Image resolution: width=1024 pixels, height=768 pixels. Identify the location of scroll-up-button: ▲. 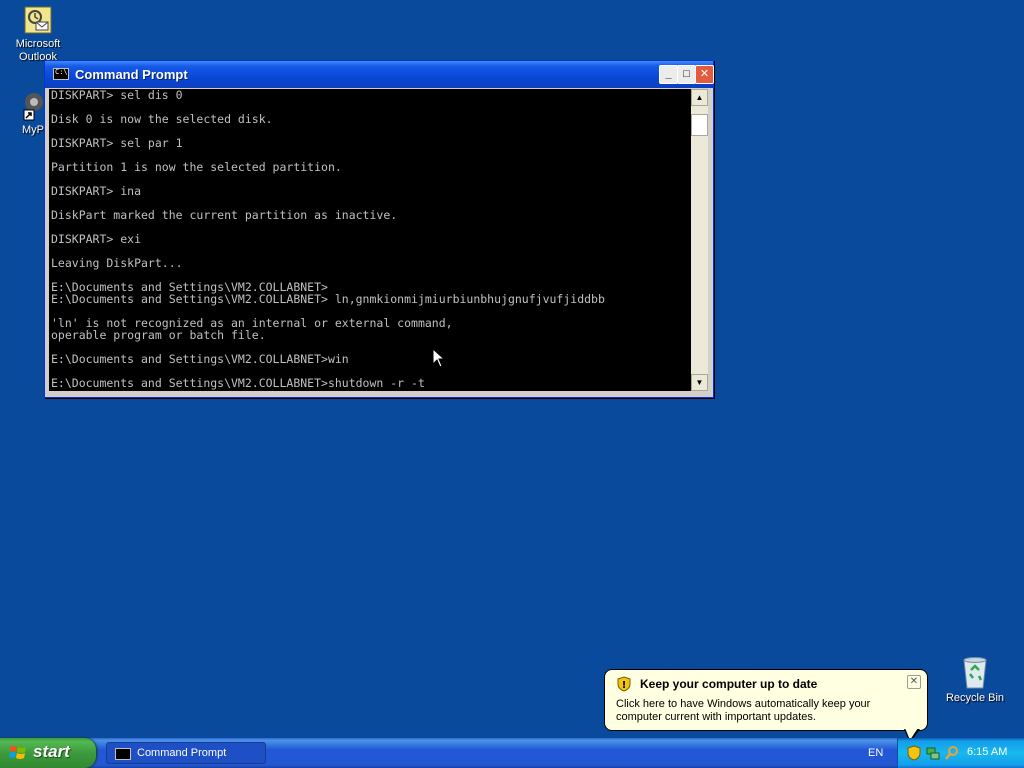
(699, 97).